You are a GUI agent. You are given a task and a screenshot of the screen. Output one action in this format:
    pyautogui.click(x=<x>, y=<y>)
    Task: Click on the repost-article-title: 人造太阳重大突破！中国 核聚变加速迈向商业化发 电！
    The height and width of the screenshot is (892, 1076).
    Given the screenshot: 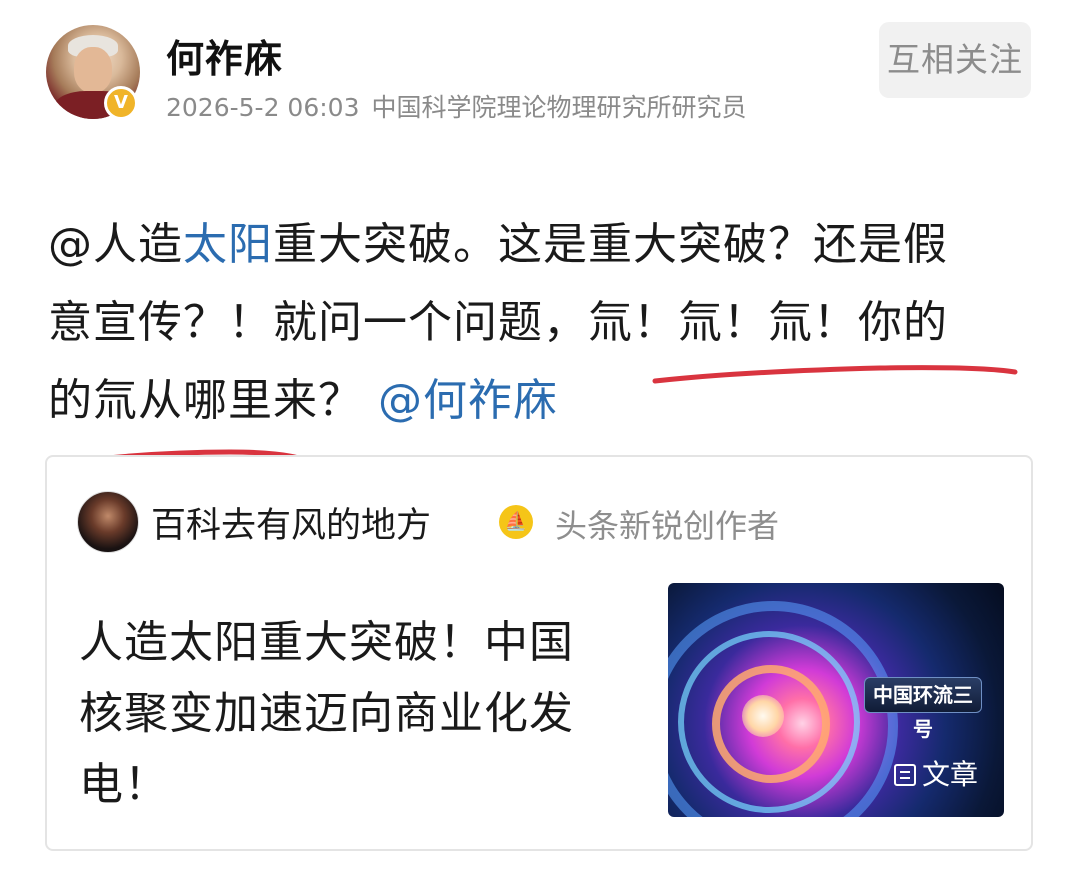 What is the action you would take?
    pyautogui.click(x=359, y=713)
    